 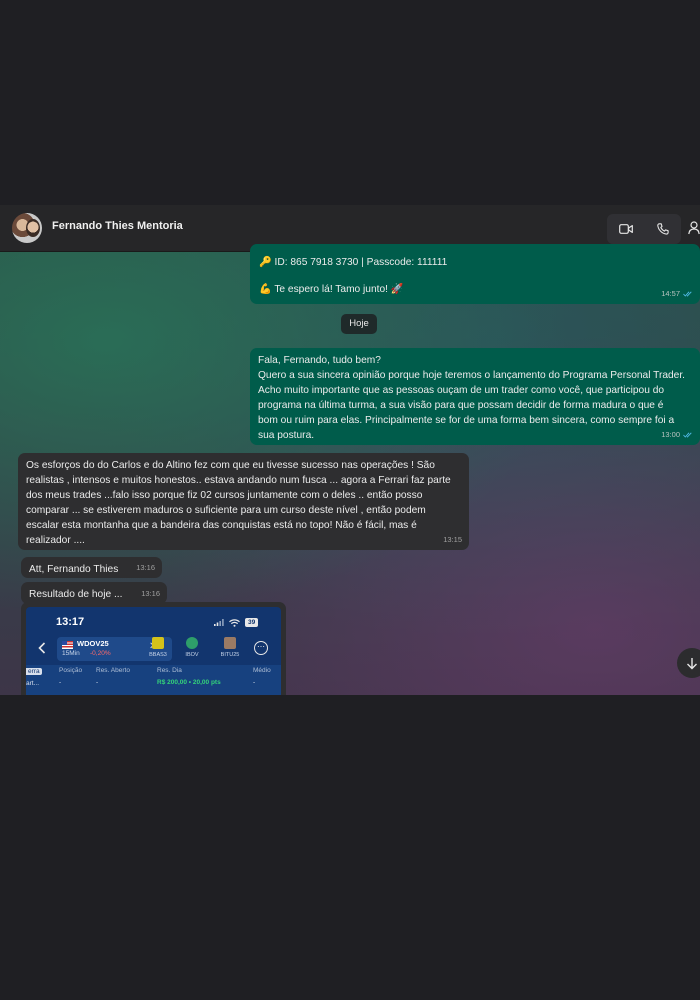 I want to click on wifi-icon, so click(x=234, y=622).